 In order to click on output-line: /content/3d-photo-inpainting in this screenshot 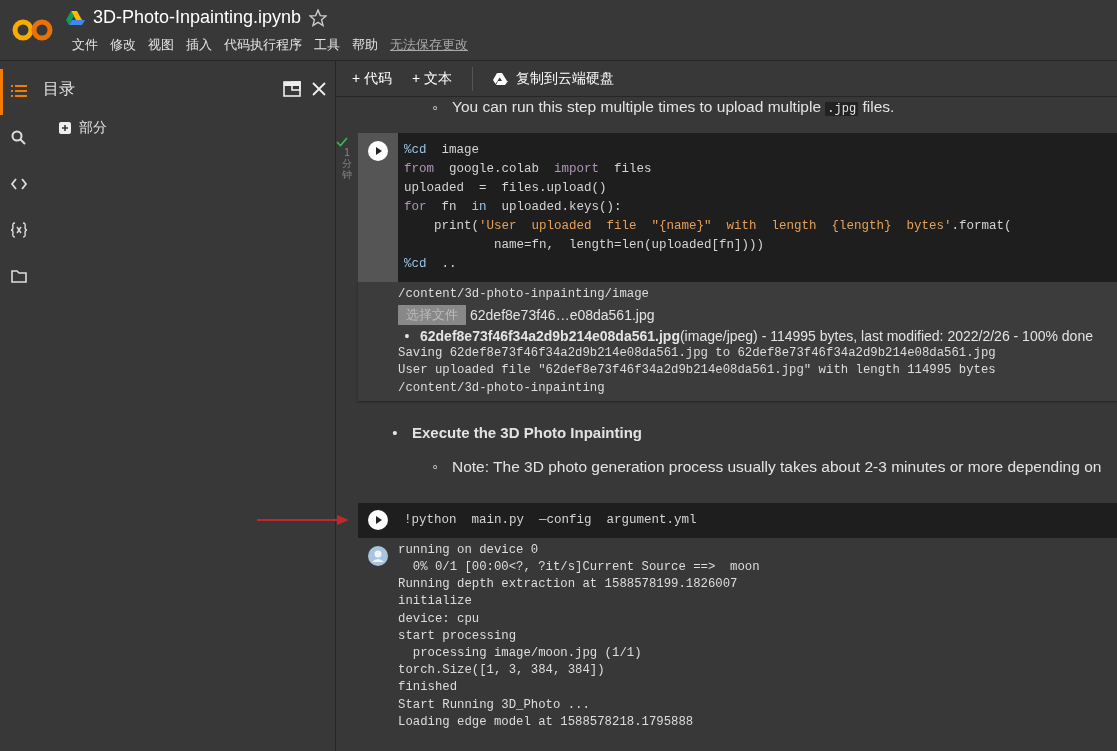, I will do `click(502, 388)`.